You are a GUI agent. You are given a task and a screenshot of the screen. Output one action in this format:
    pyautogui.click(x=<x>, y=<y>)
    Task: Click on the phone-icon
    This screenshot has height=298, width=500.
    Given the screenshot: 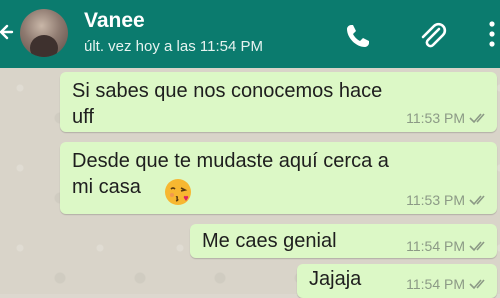 What is the action you would take?
    pyautogui.click(x=358, y=36)
    